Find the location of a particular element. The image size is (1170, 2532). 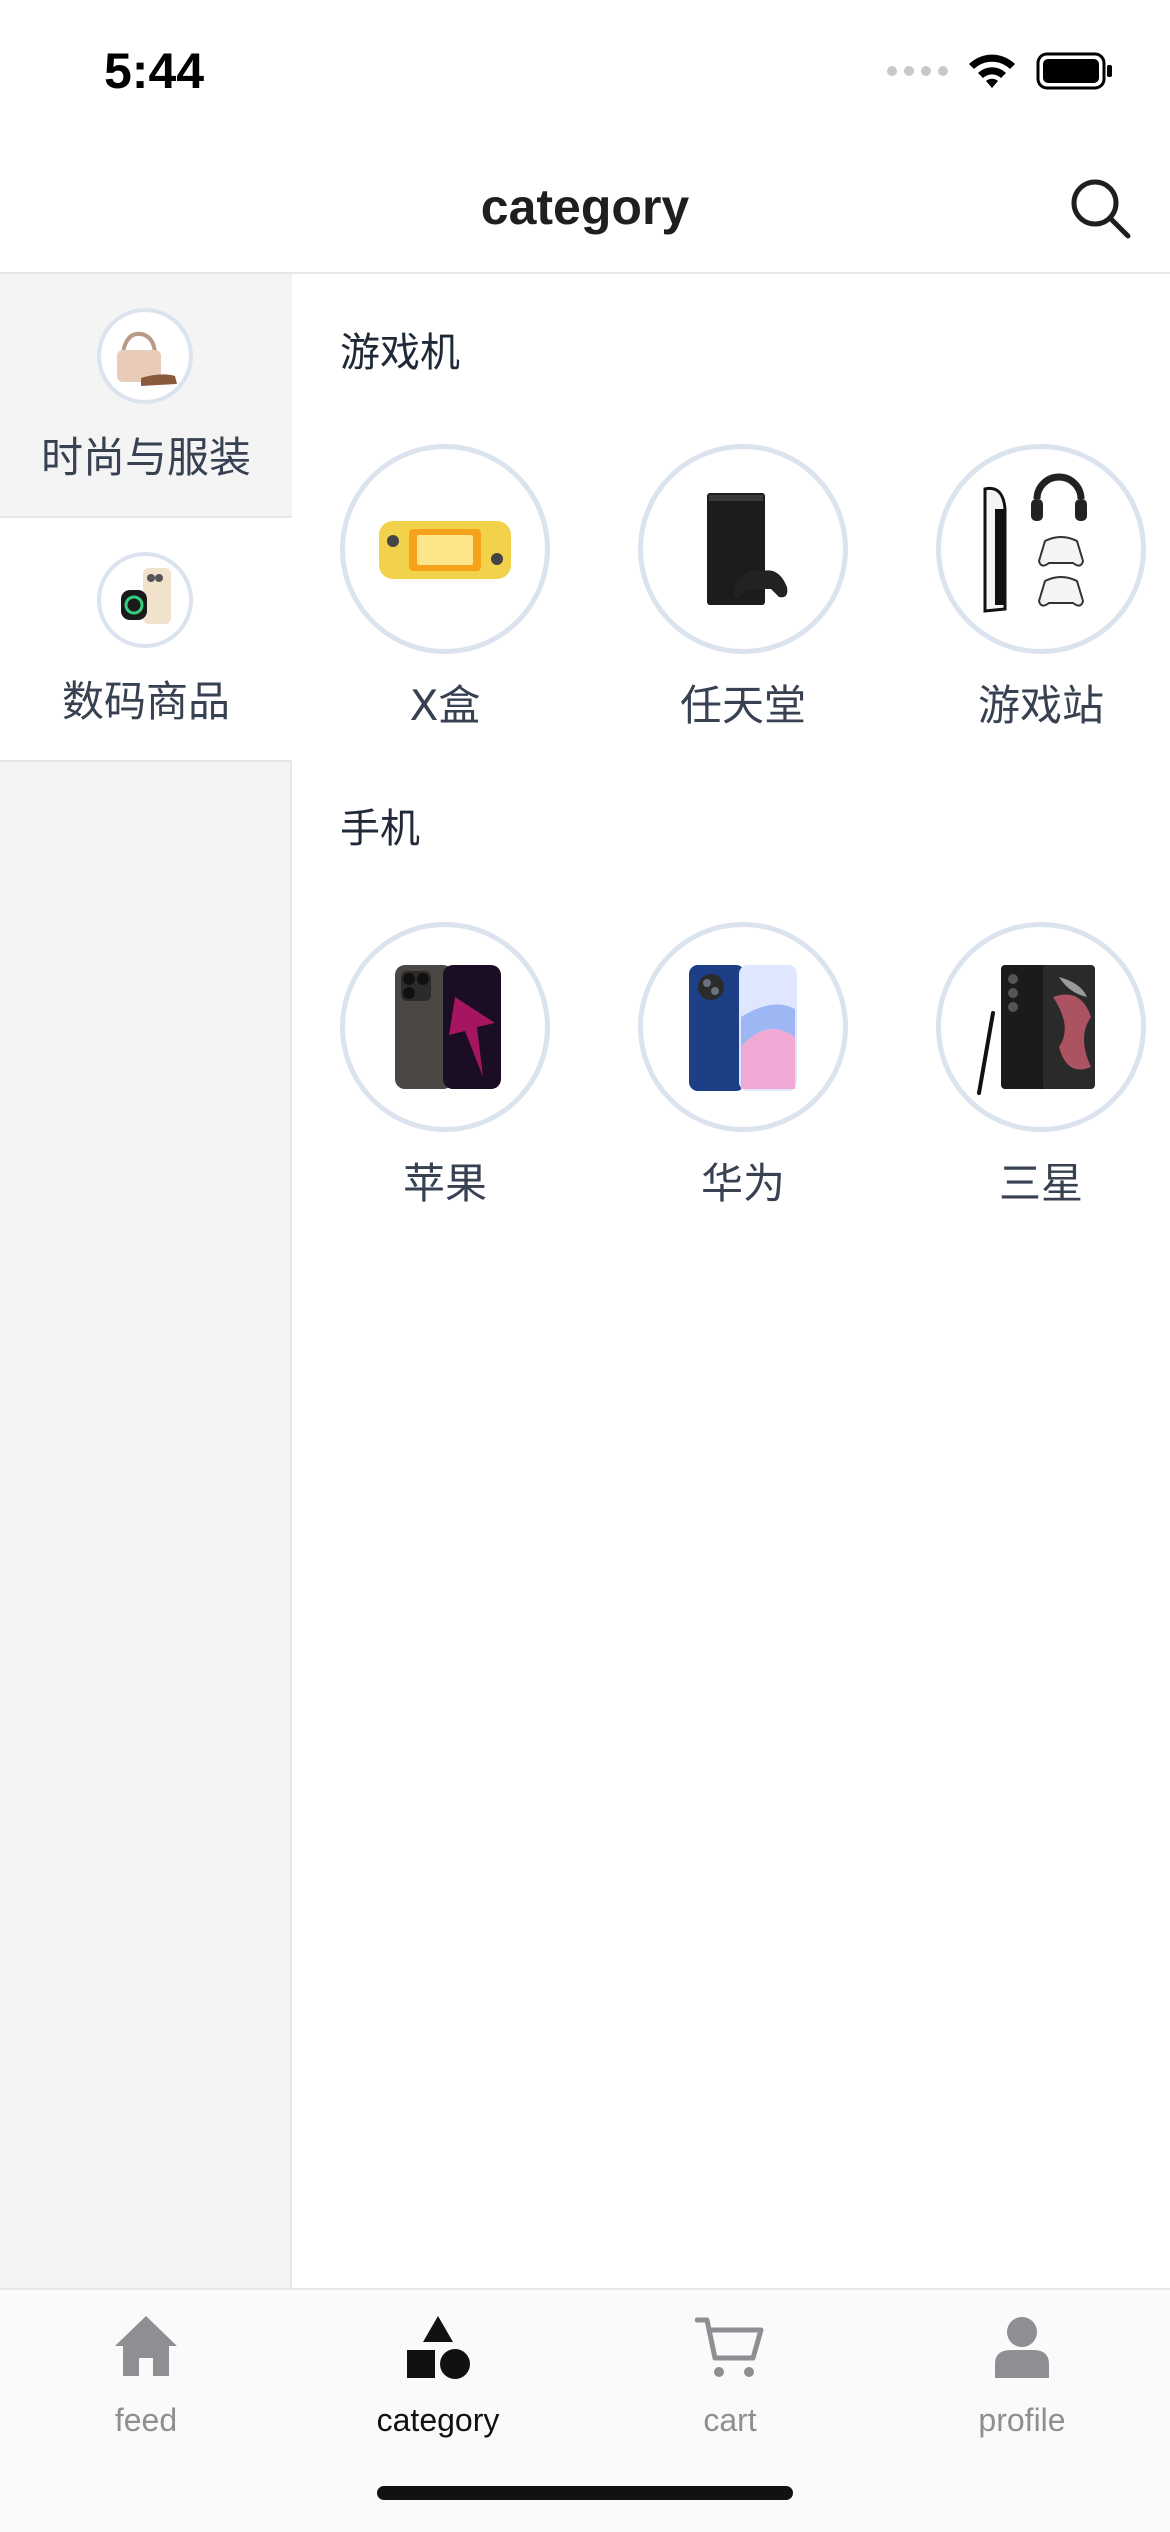

huawei-phone-image is located at coordinates (743, 1027).